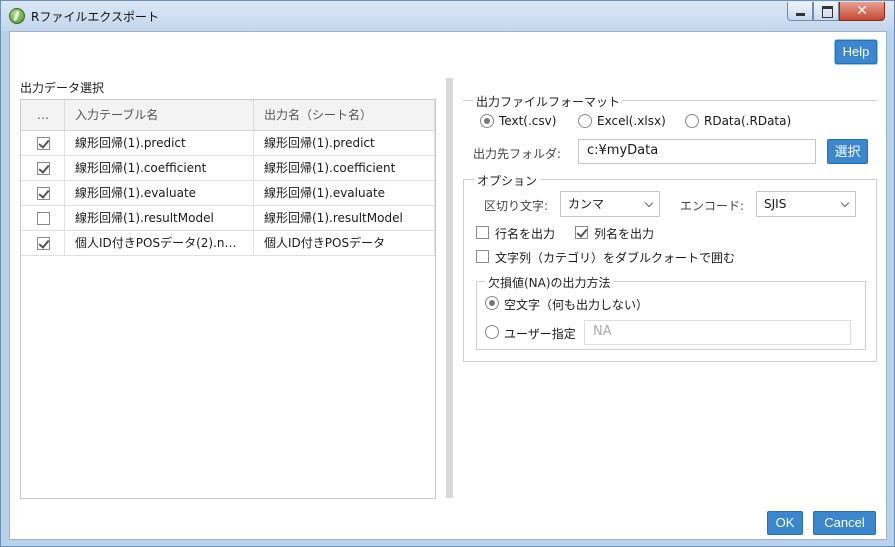 The width and height of the screenshot is (895, 547). What do you see at coordinates (847, 151) in the screenshot?
I see `select-folder-button: 選択` at bounding box center [847, 151].